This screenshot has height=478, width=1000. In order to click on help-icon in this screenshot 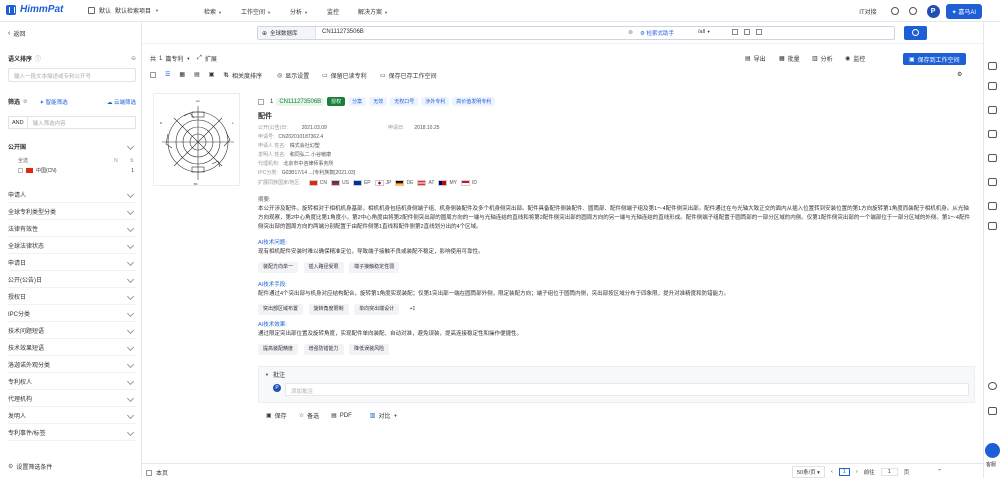, I will do `click(912, 11)`.